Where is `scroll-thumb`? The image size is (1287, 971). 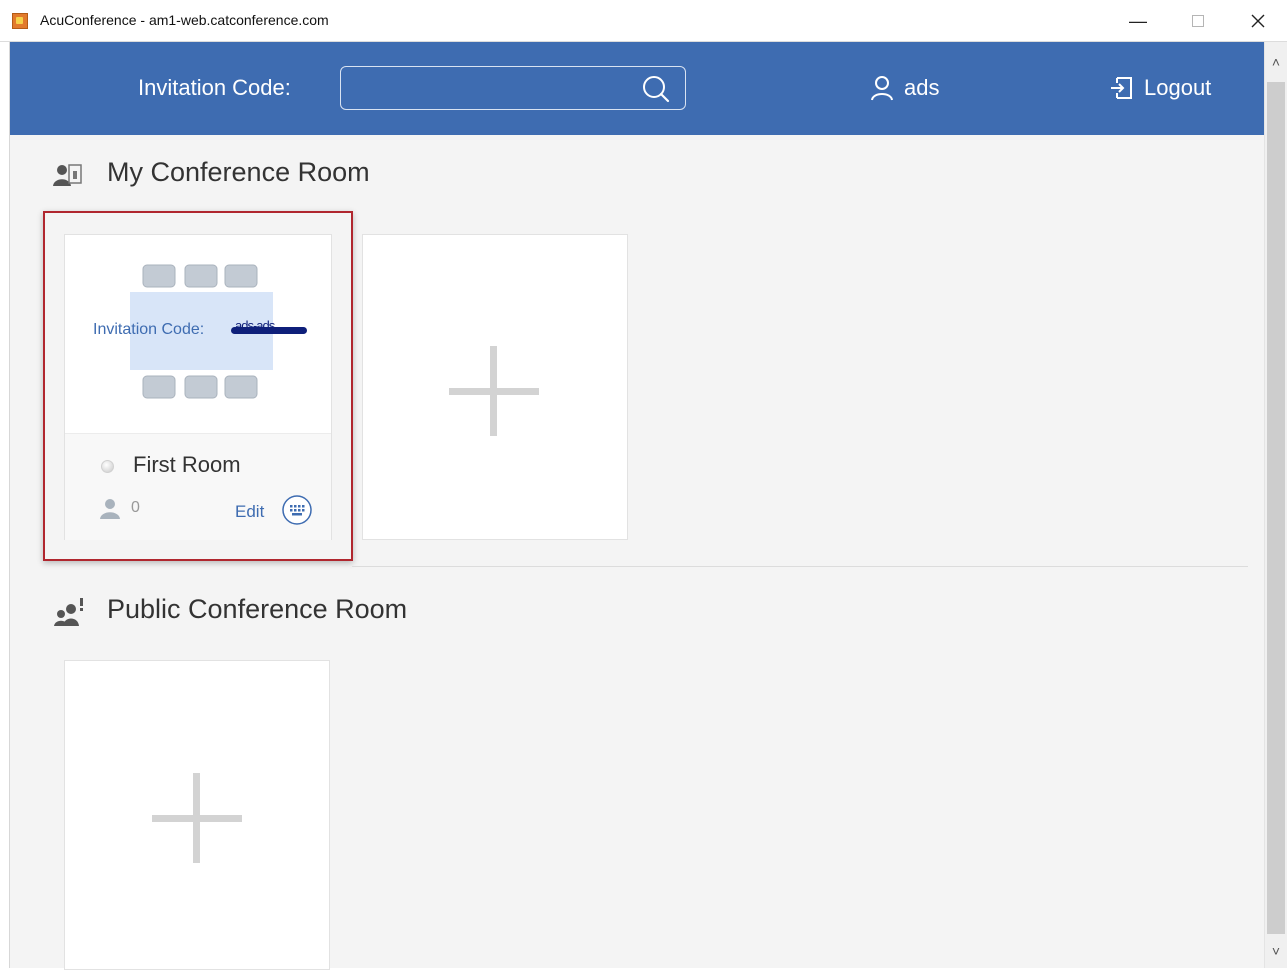
scroll-thumb is located at coordinates (1276, 508).